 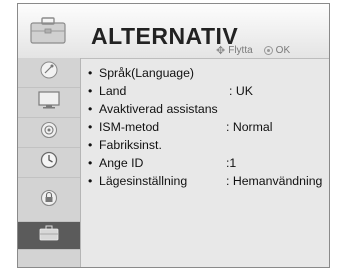 I want to click on menu-item-ism-method: • ISM-metod : Normal, so click(x=207, y=129).